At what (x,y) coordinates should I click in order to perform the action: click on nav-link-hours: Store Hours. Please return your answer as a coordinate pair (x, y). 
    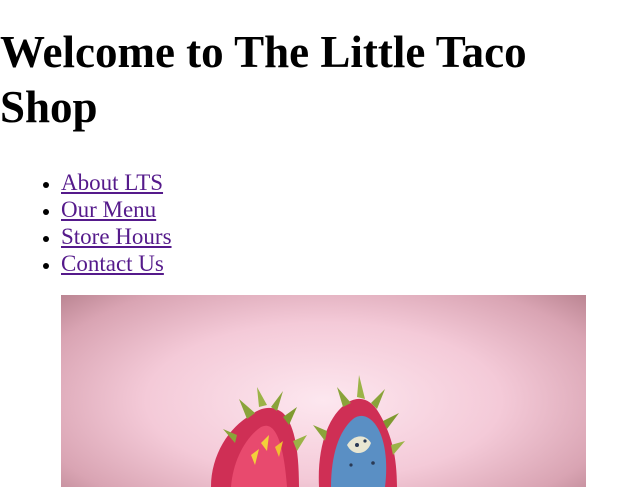
    Looking at the image, I should click on (116, 236).